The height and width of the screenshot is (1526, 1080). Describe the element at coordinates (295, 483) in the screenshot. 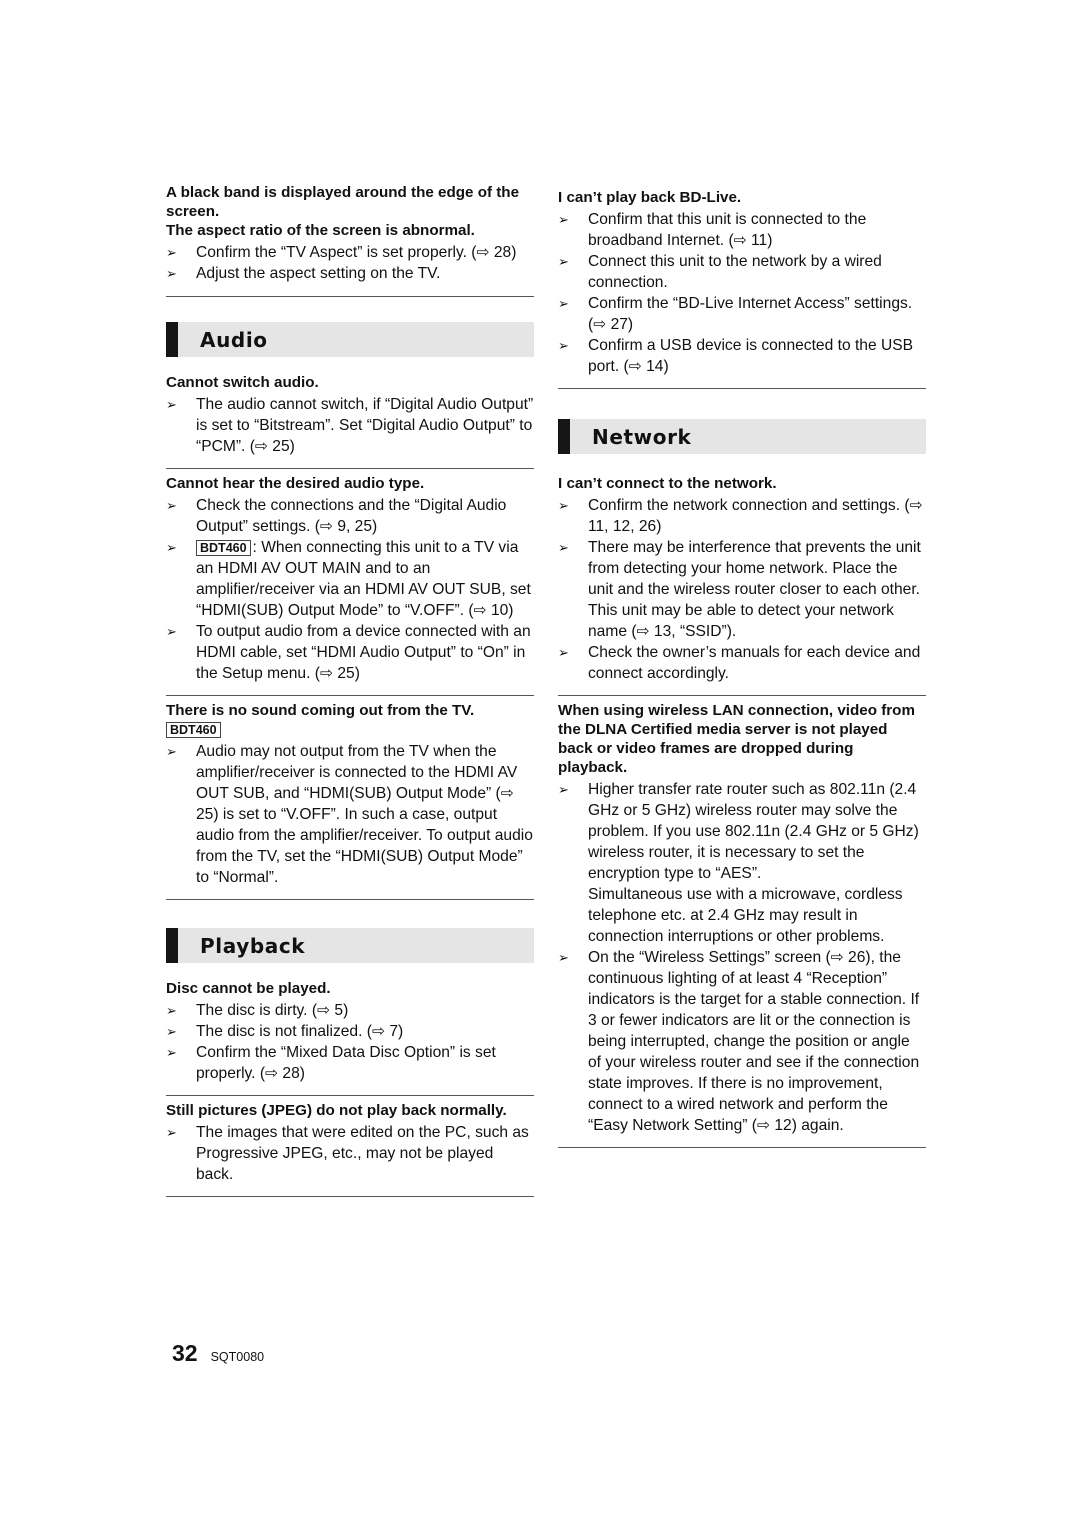

I see `question-heading: Cannot hear the desired audio type.` at that location.